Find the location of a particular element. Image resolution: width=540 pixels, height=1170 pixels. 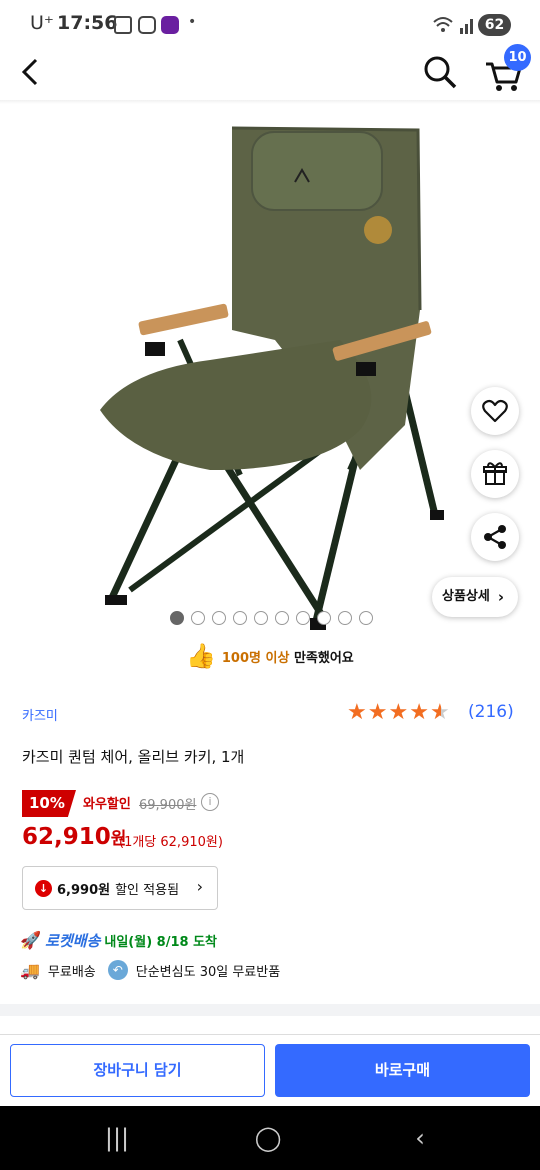

delivery-eta: 내일(월) 8/18 도착 is located at coordinates (160, 942).